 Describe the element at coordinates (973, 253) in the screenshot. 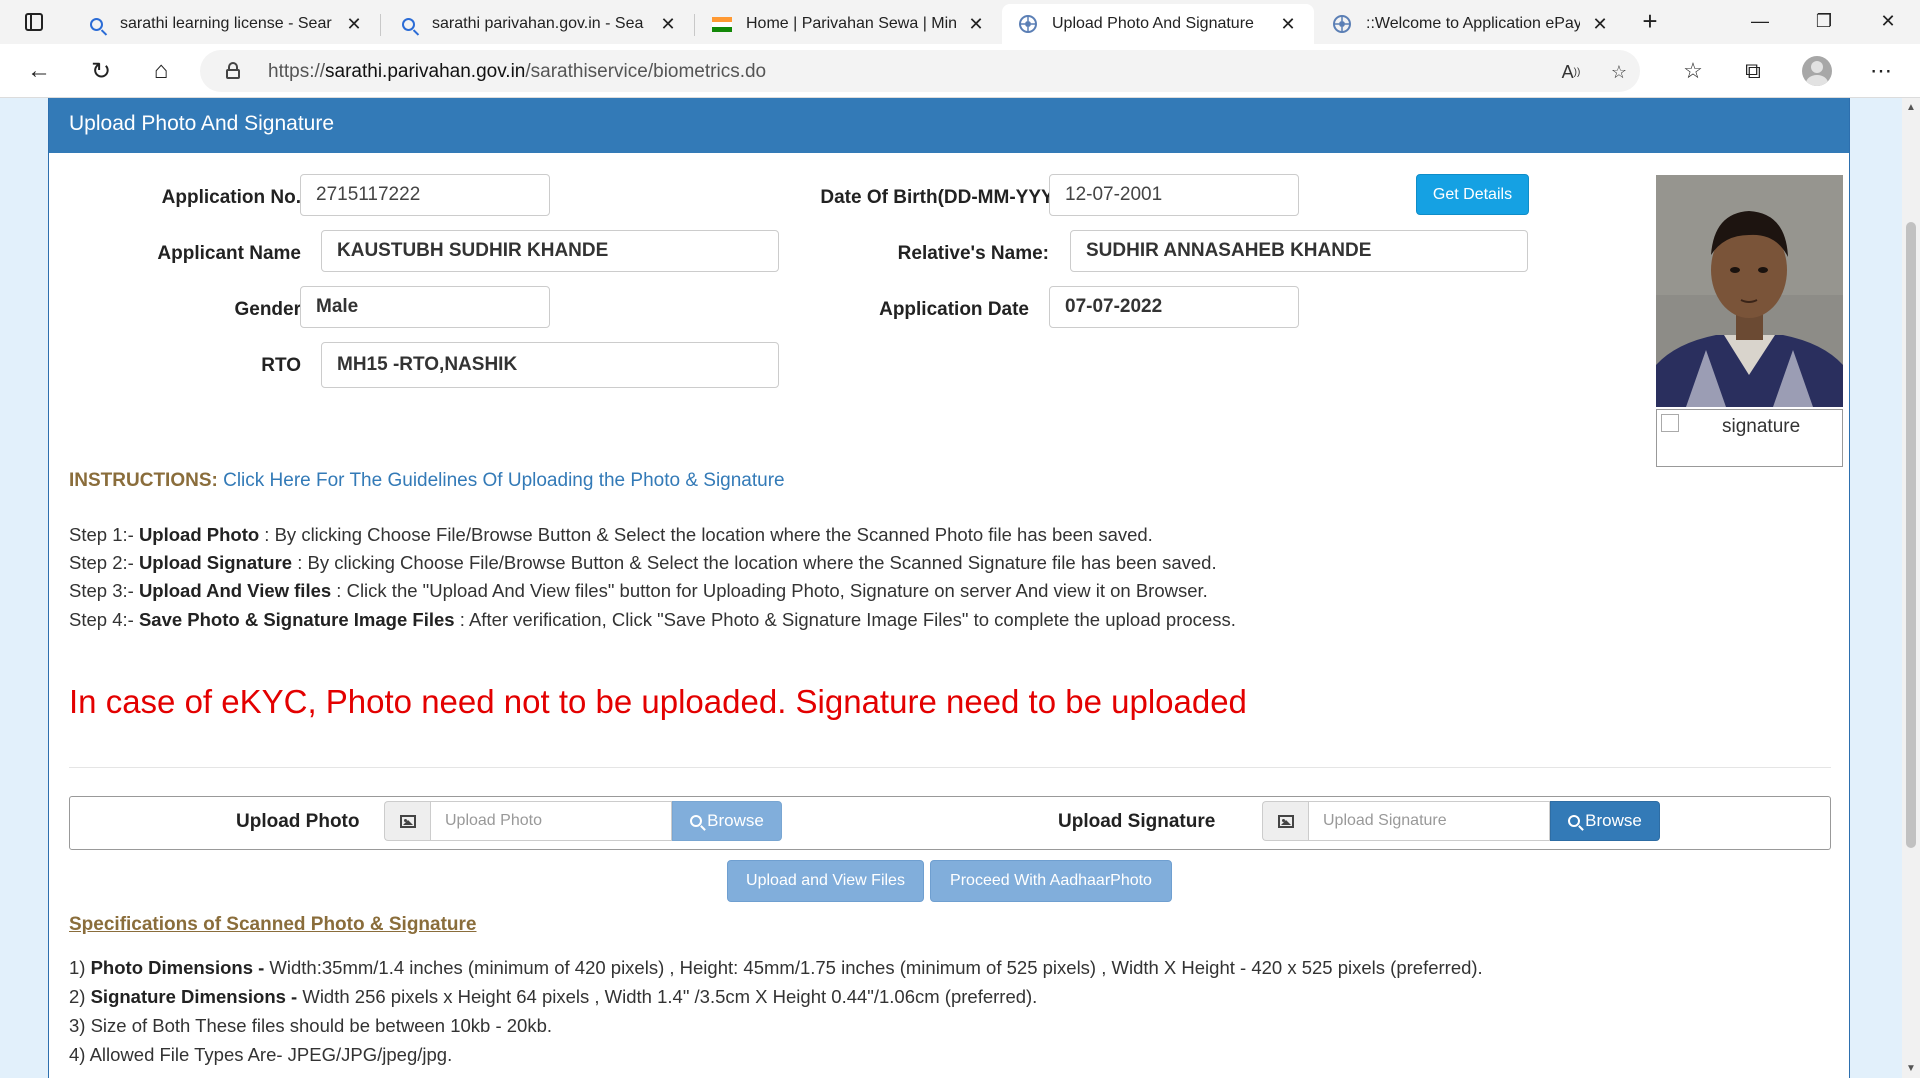

I see `relative-name-label: Relative's Name:` at that location.